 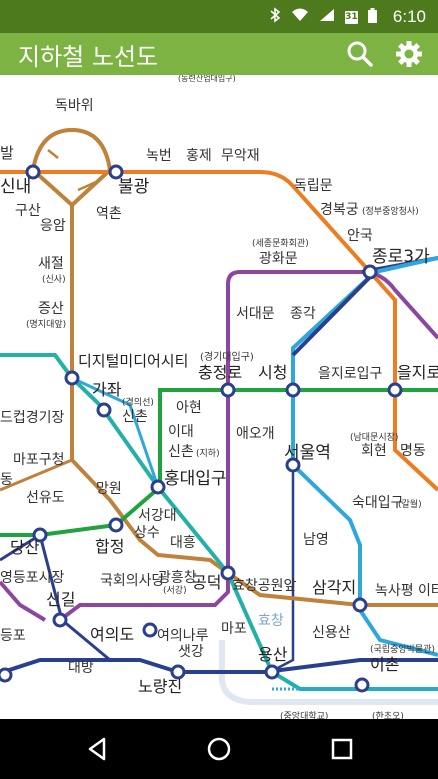 I want to click on station-label: 여의도, so click(x=112, y=634).